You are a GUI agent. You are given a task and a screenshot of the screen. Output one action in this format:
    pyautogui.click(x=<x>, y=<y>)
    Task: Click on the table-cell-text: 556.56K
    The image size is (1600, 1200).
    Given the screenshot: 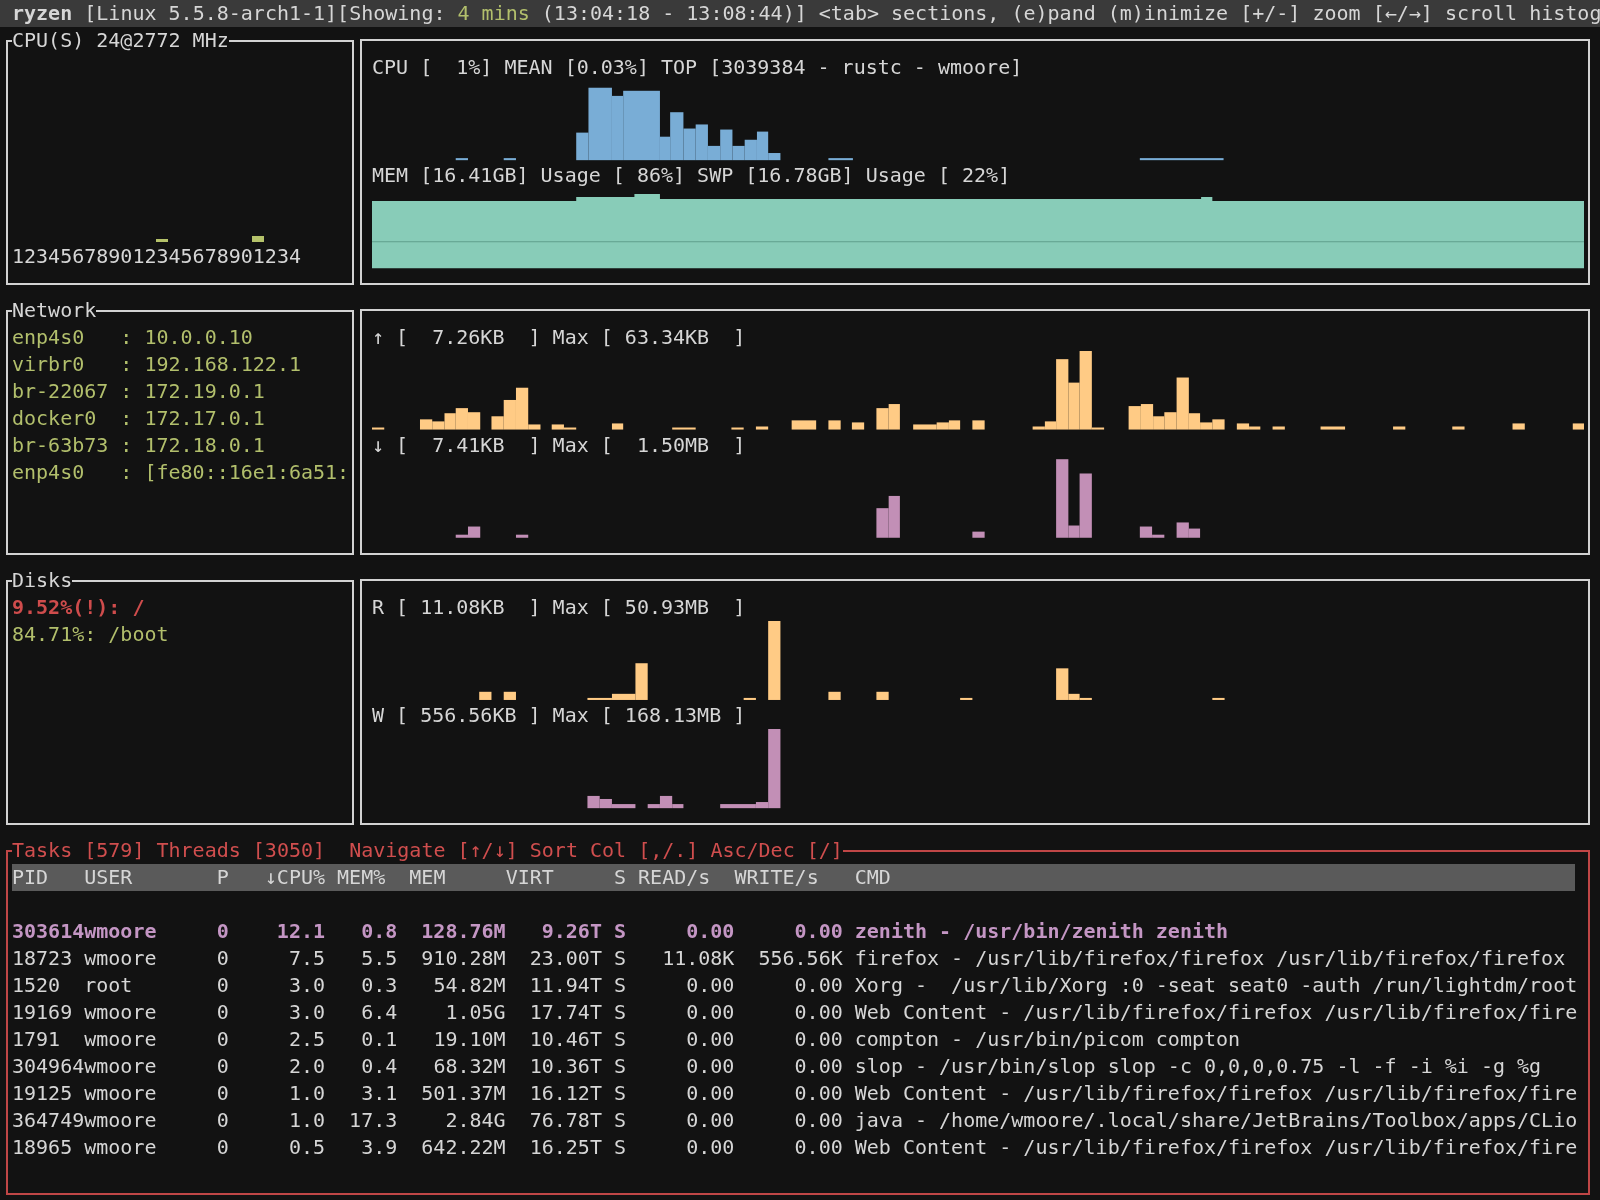 What is the action you would take?
    pyautogui.click(x=800, y=958)
    